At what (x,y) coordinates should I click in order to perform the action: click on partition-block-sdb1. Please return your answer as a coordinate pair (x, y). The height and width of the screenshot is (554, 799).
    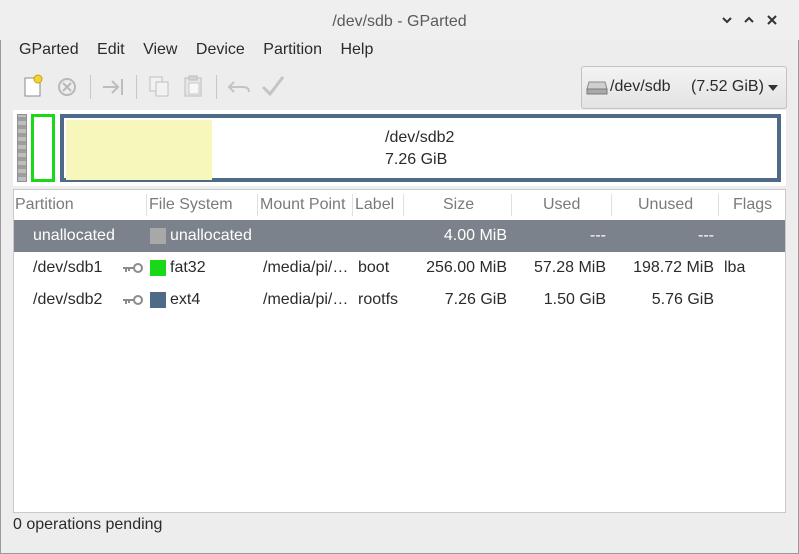
    Looking at the image, I should click on (43, 148).